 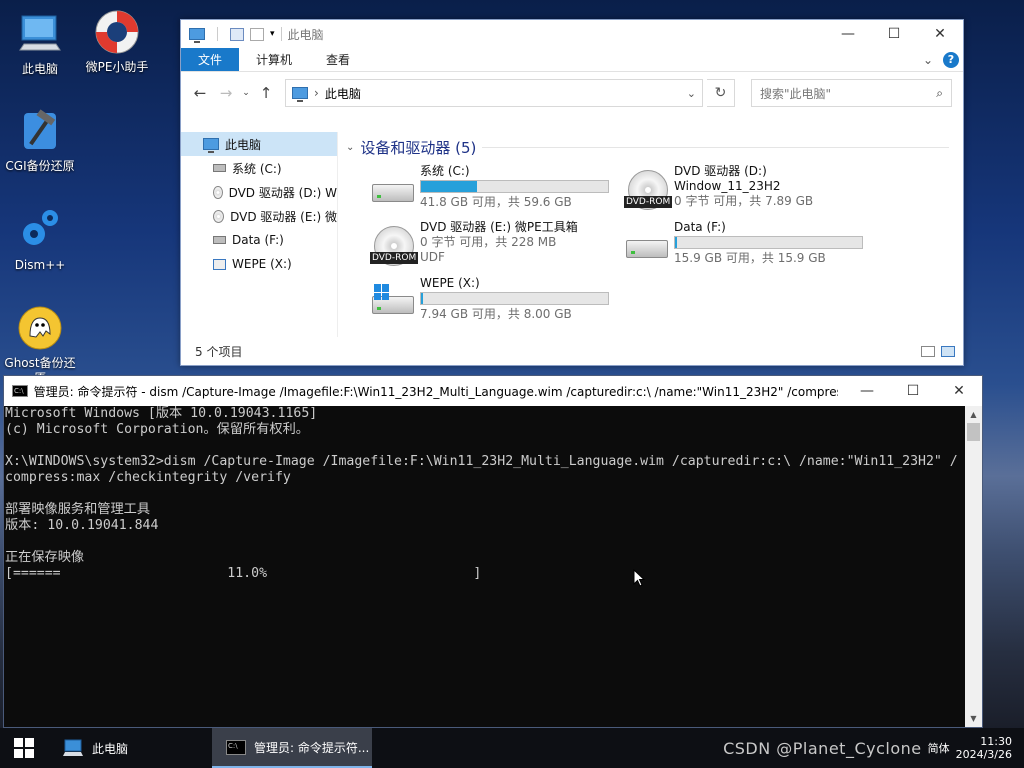 What do you see at coordinates (928, 351) in the screenshot?
I see `details-view-icon` at bounding box center [928, 351].